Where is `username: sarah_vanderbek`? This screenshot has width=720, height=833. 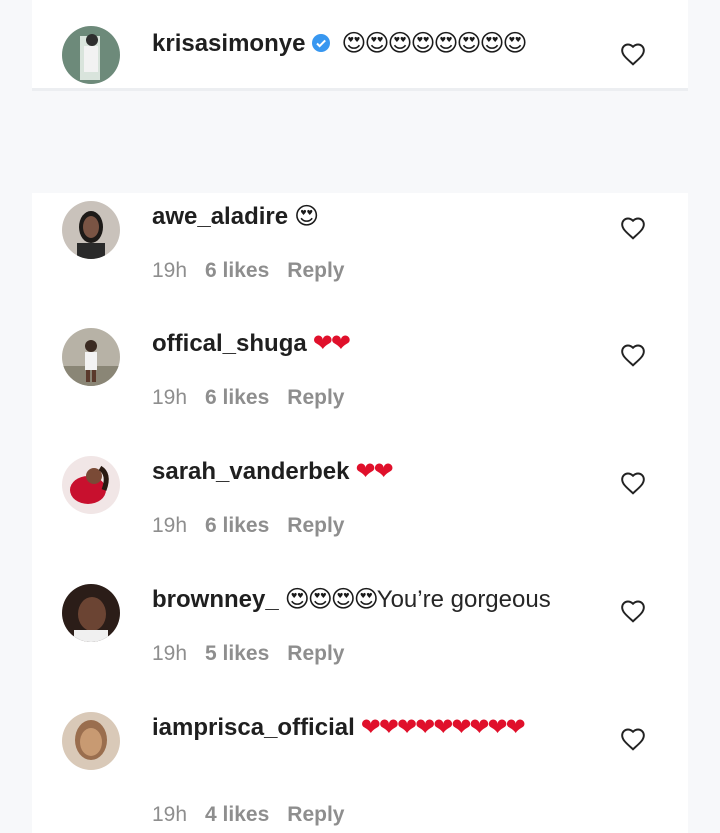 username: sarah_vanderbek is located at coordinates (250, 471).